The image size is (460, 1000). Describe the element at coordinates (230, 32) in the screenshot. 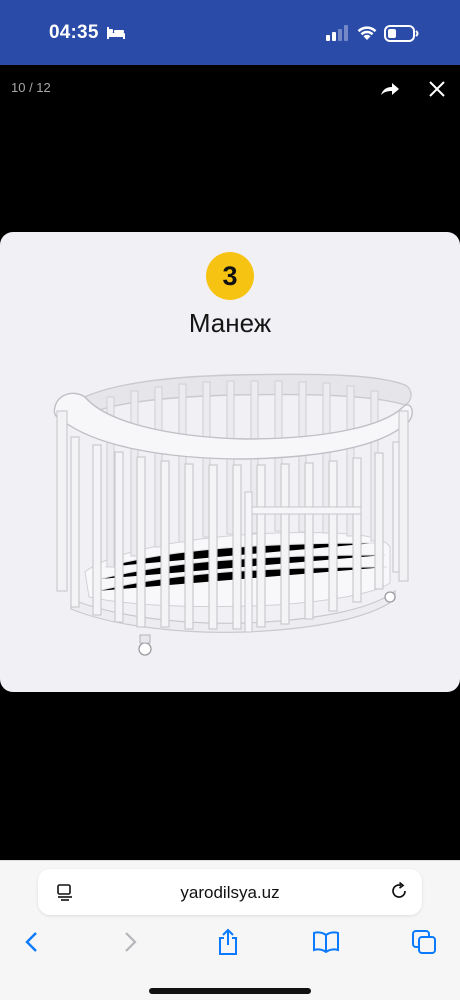

I see `status-bar: 04:35` at that location.